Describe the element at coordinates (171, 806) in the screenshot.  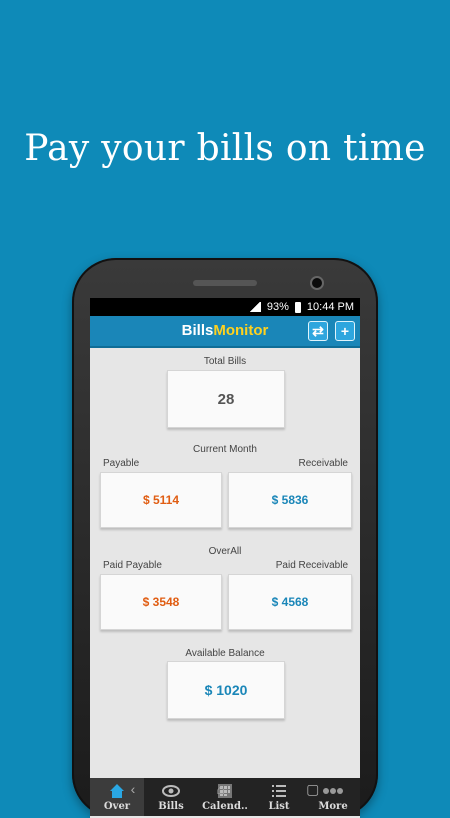
I see `nav-label-bills: Bills` at that location.